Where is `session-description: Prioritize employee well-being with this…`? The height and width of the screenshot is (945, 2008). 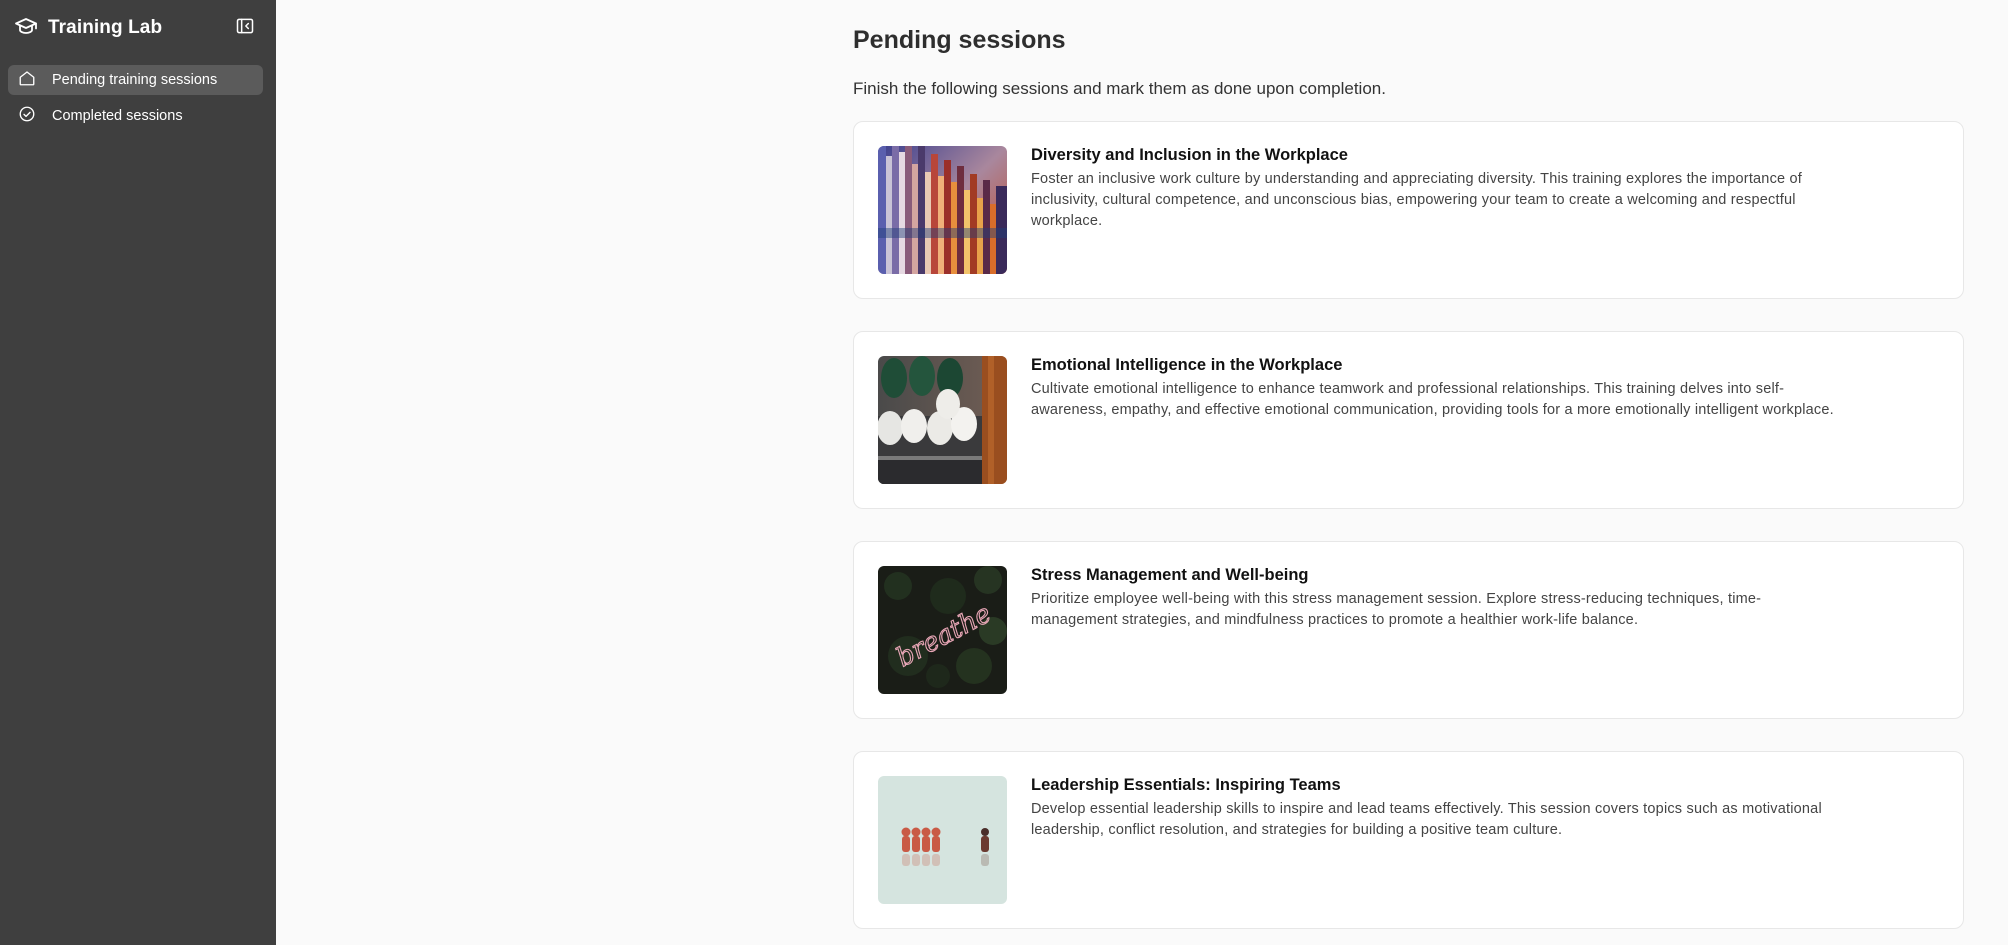
session-description: Prioritize employee well-being with this… is located at coordinates (1396, 609).